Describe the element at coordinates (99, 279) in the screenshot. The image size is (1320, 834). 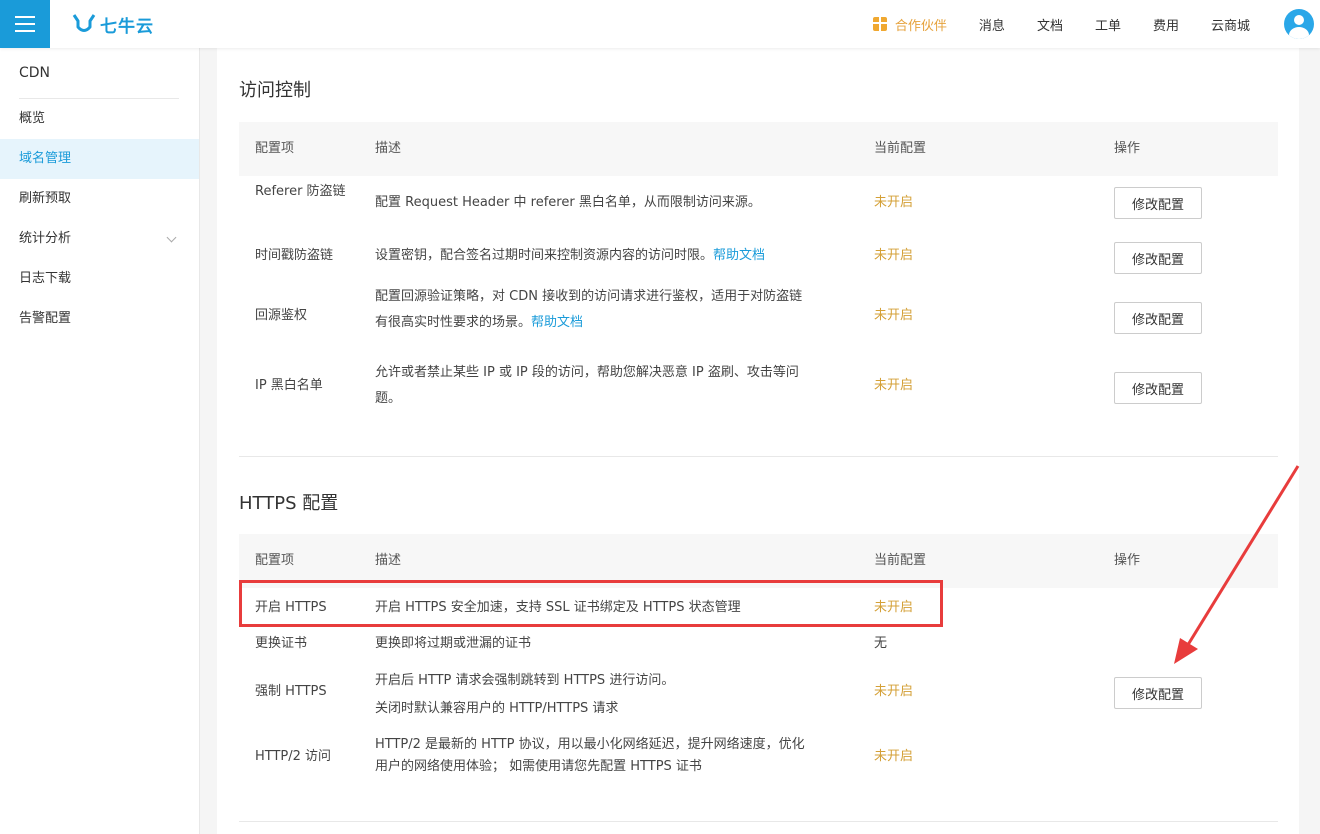
I see `sidebar-item-logs: 日志下载` at that location.